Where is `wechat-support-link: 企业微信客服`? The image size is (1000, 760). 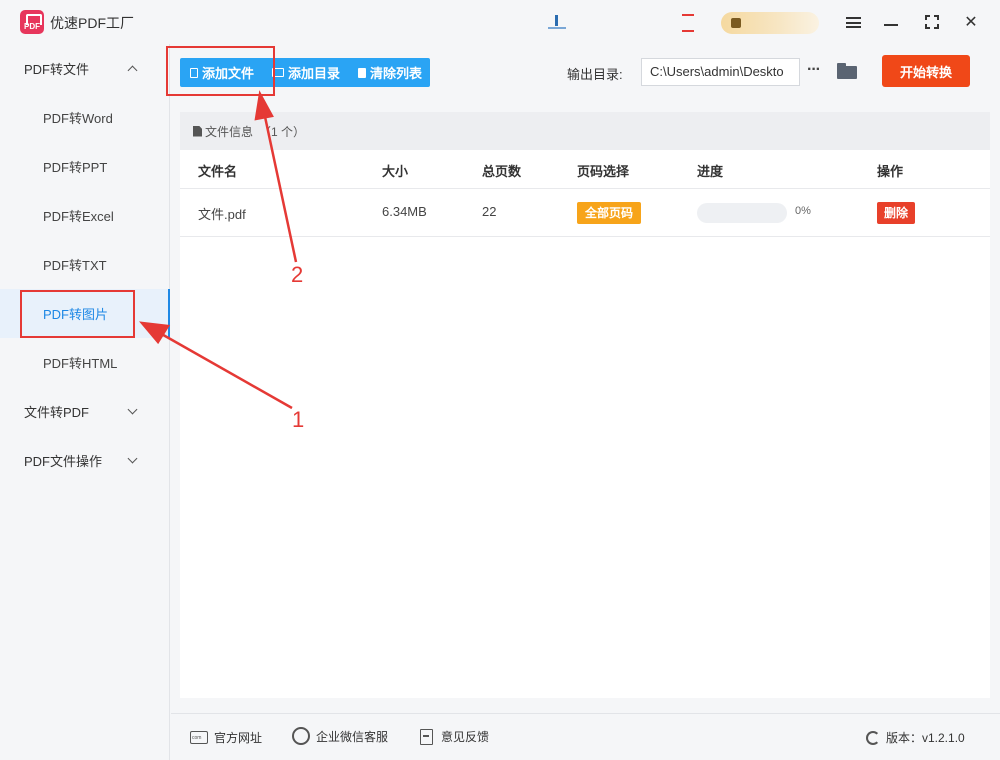 wechat-support-link: 企业微信客服 is located at coordinates (340, 736).